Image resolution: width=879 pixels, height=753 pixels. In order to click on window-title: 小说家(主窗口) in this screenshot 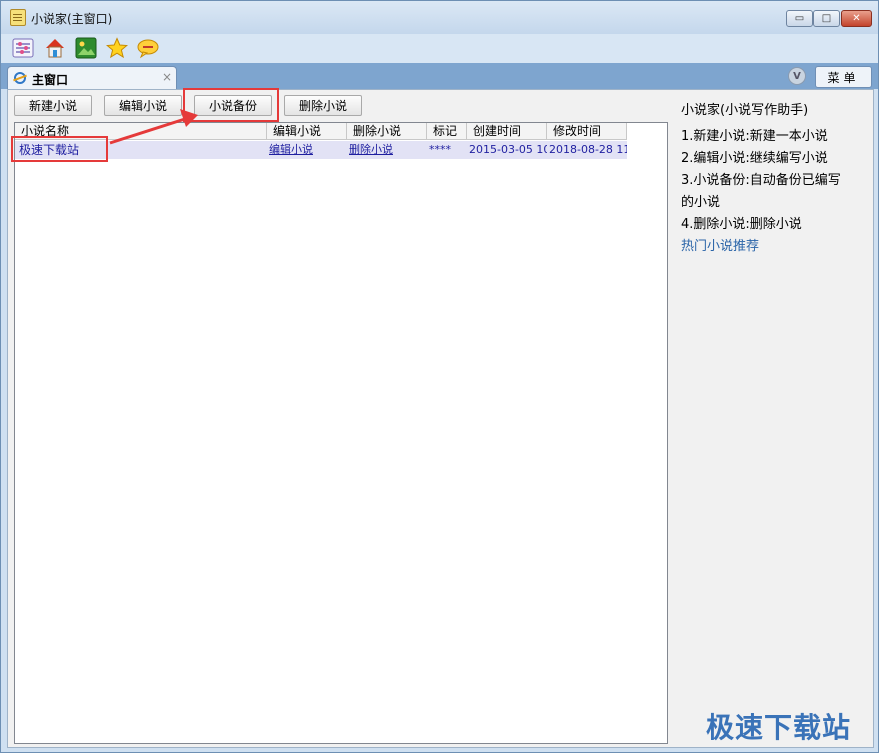, I will do `click(72, 19)`.